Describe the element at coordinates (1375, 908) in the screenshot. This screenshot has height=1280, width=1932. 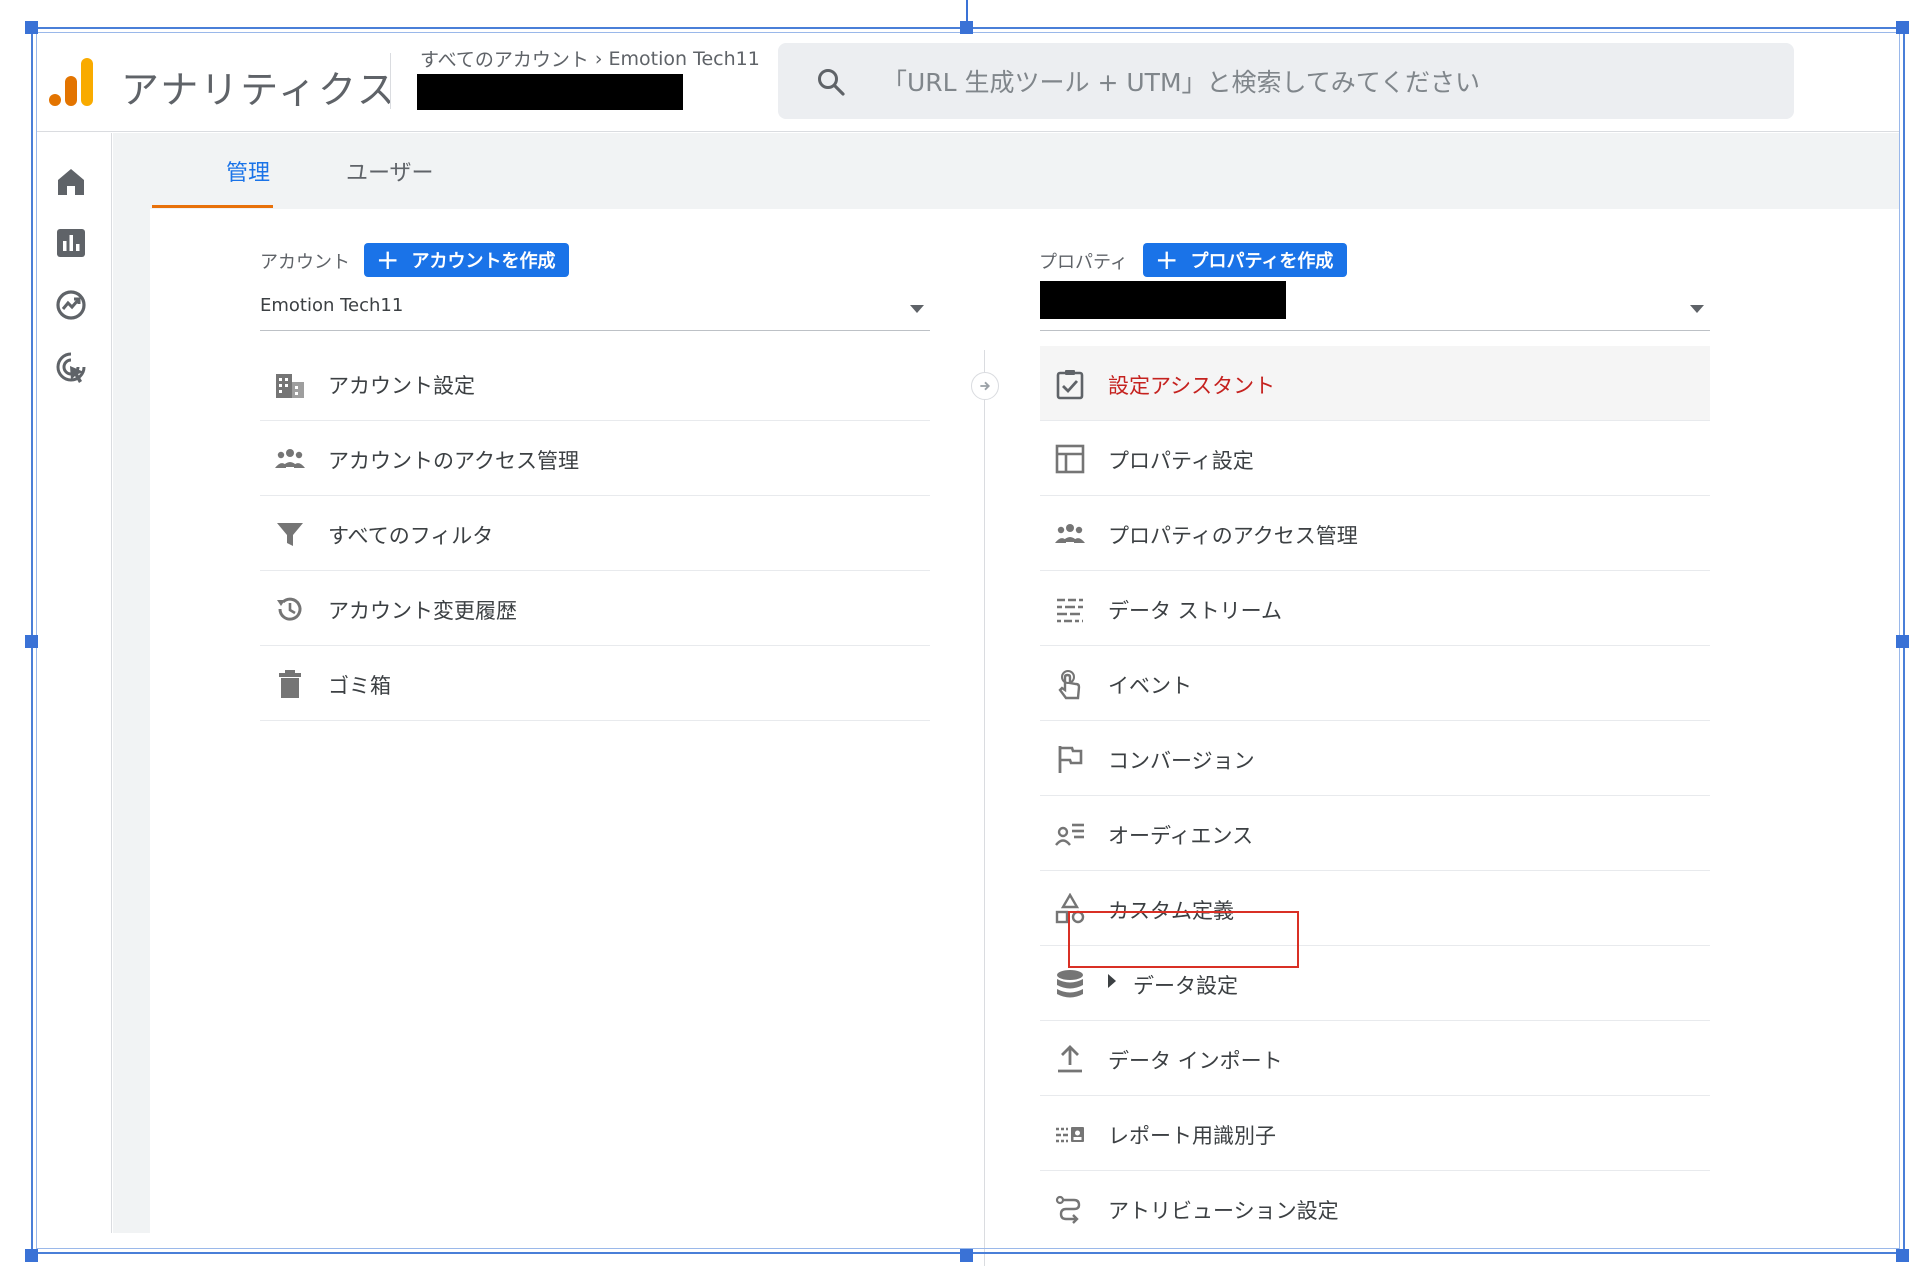
I see `menu-item-custom-definitions: カスタム定義` at that location.